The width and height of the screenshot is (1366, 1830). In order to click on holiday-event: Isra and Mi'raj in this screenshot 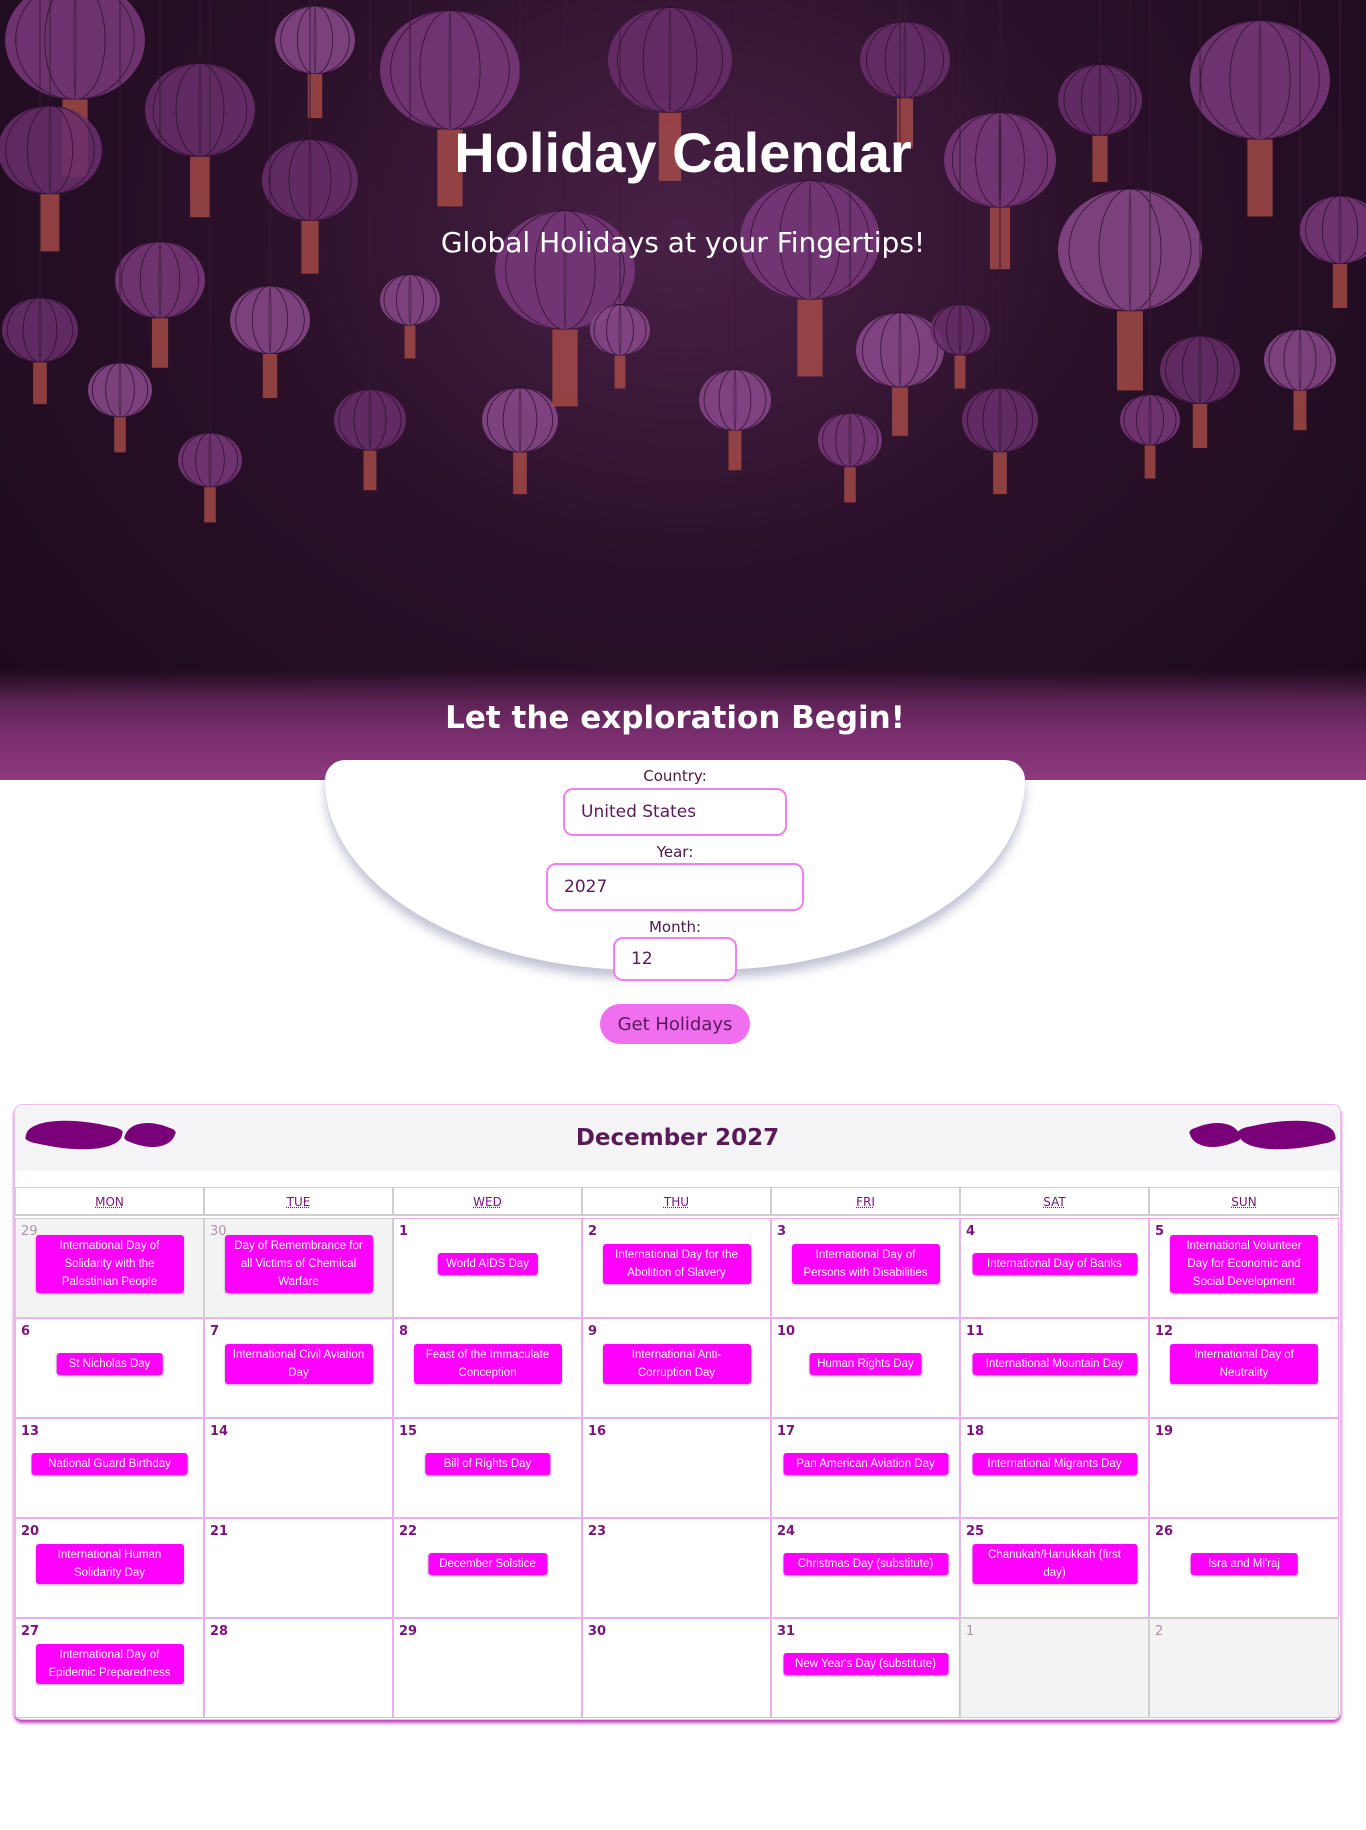, I will do `click(1244, 1564)`.